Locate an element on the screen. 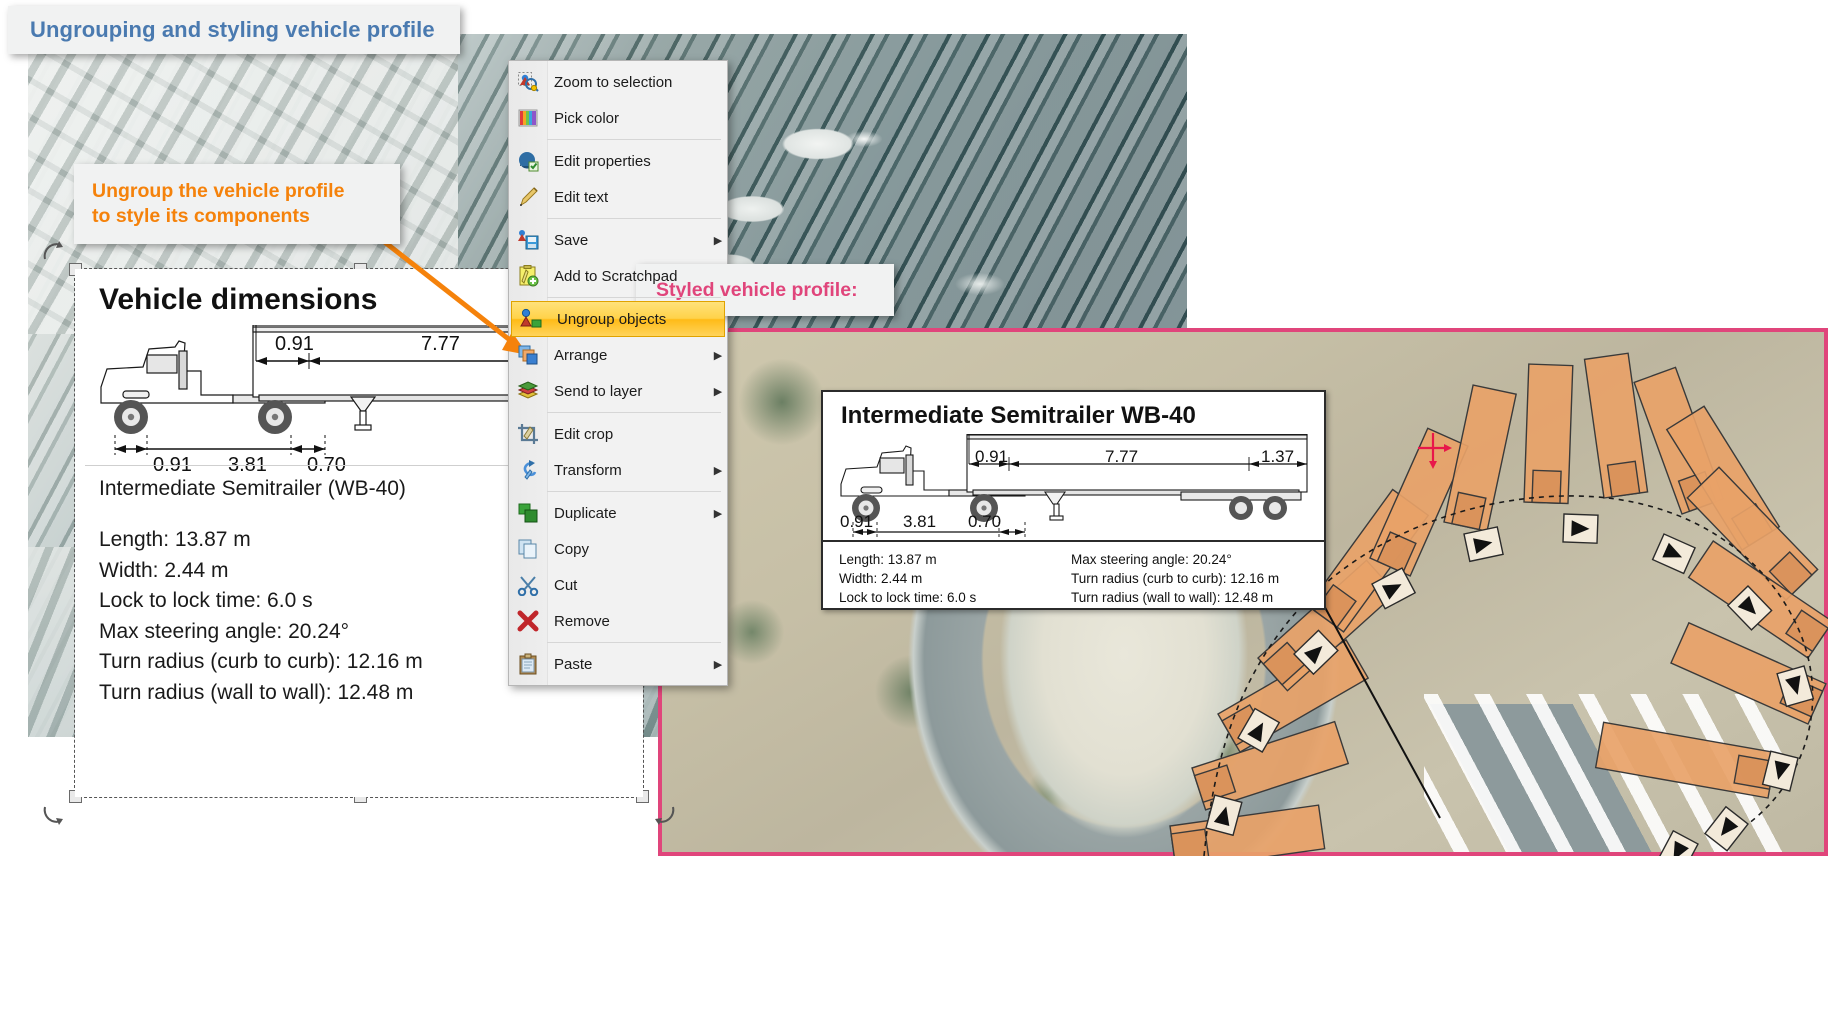  menu-item-label: Edit text is located at coordinates (581, 197).